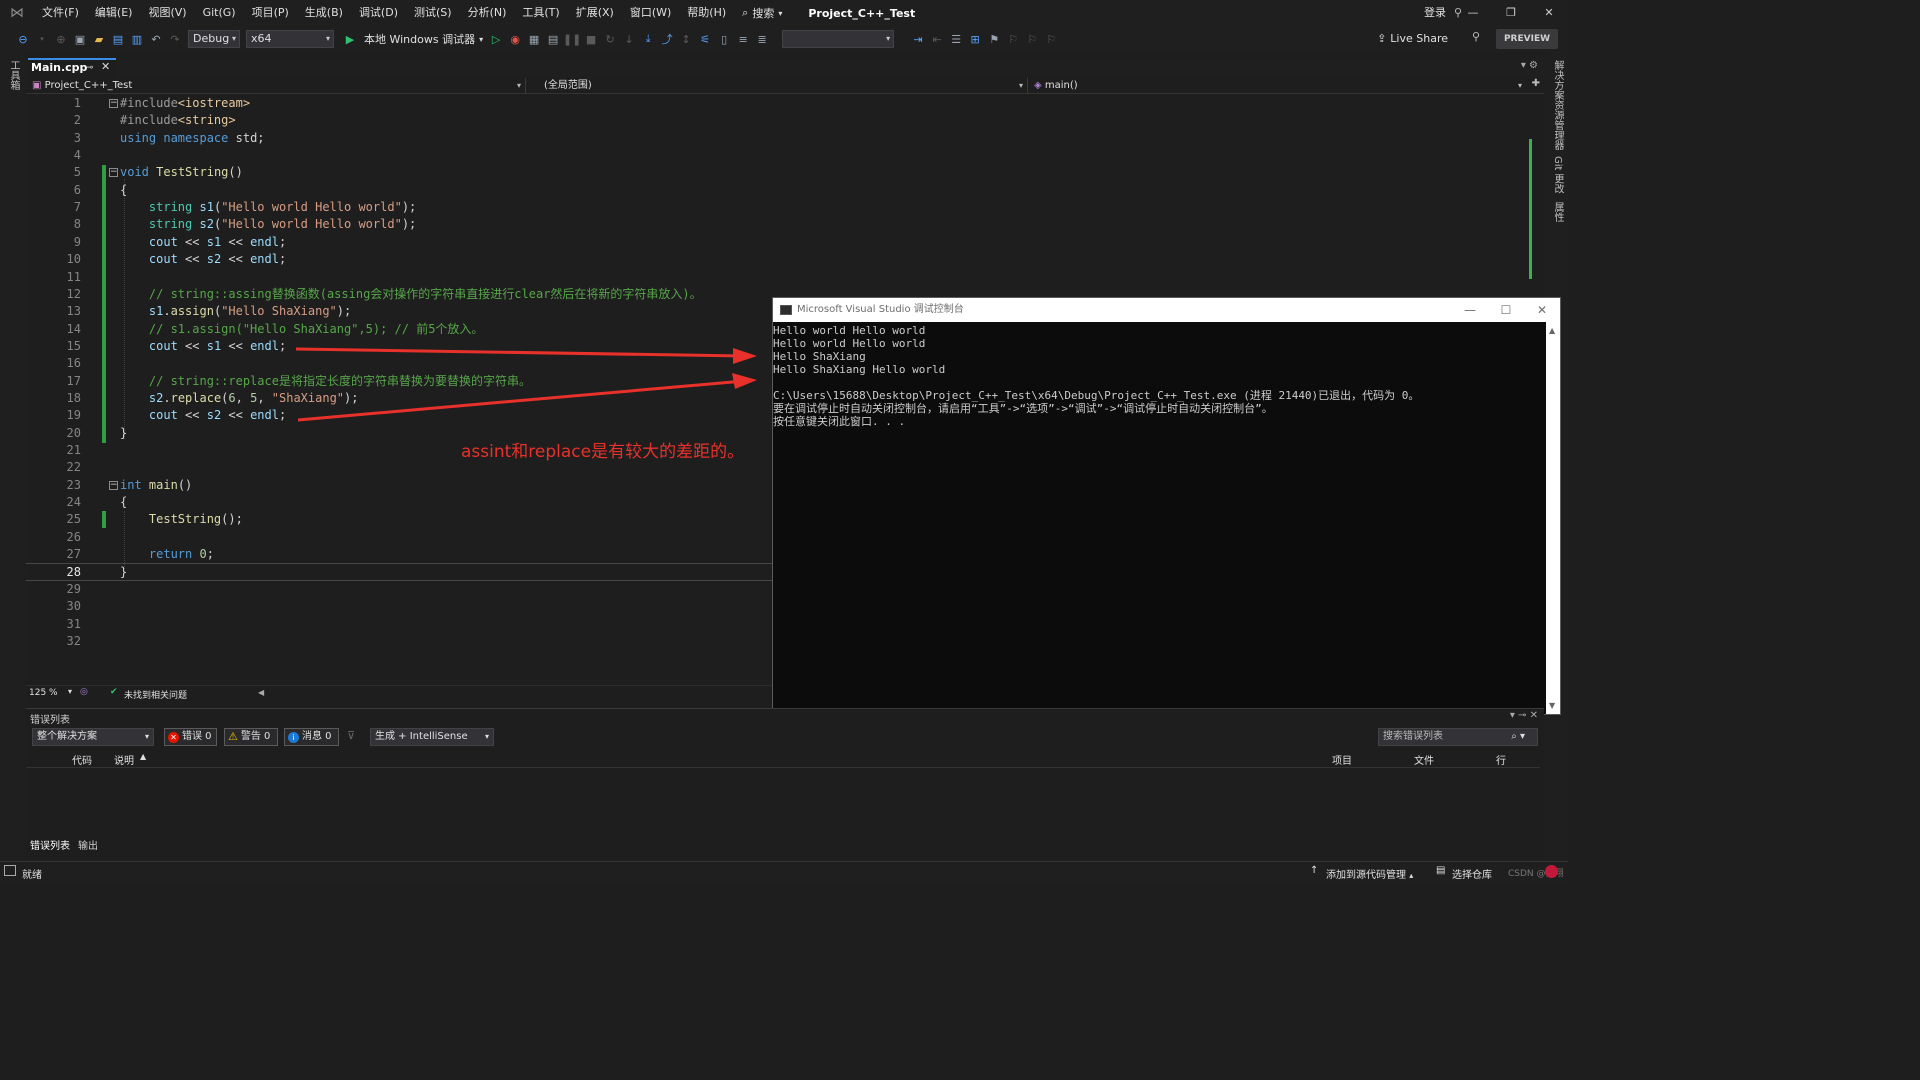 The height and width of the screenshot is (1080, 1920). I want to click on configuration-select: Debug ▾, so click(214, 39).